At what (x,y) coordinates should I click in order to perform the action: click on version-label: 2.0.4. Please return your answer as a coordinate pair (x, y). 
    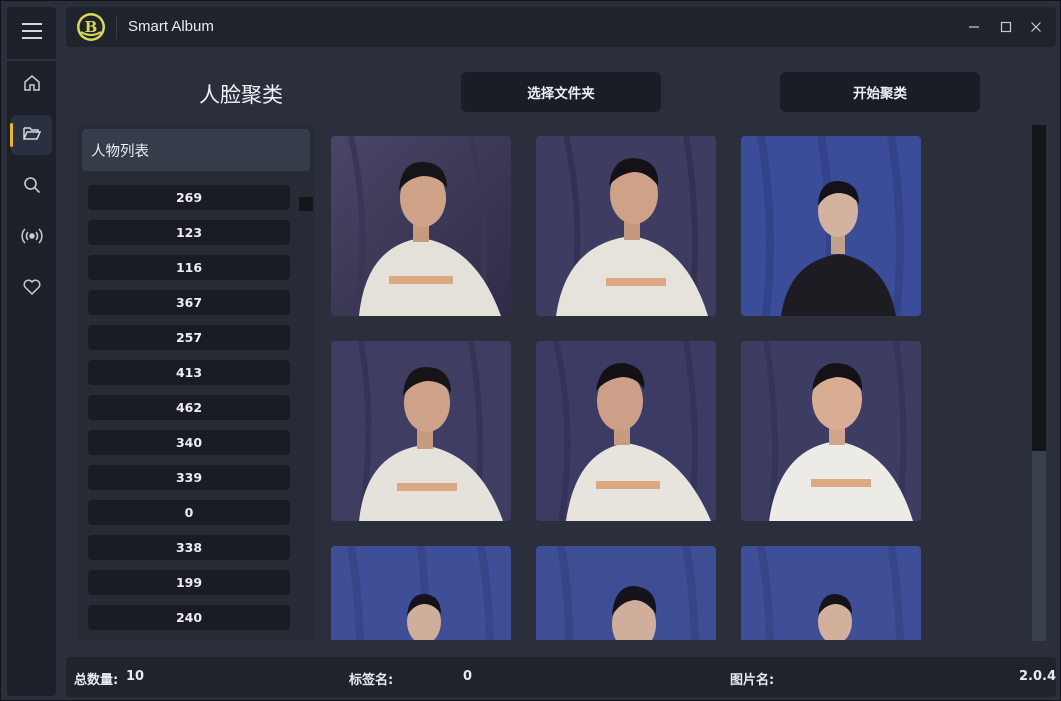
    Looking at the image, I should click on (1038, 676).